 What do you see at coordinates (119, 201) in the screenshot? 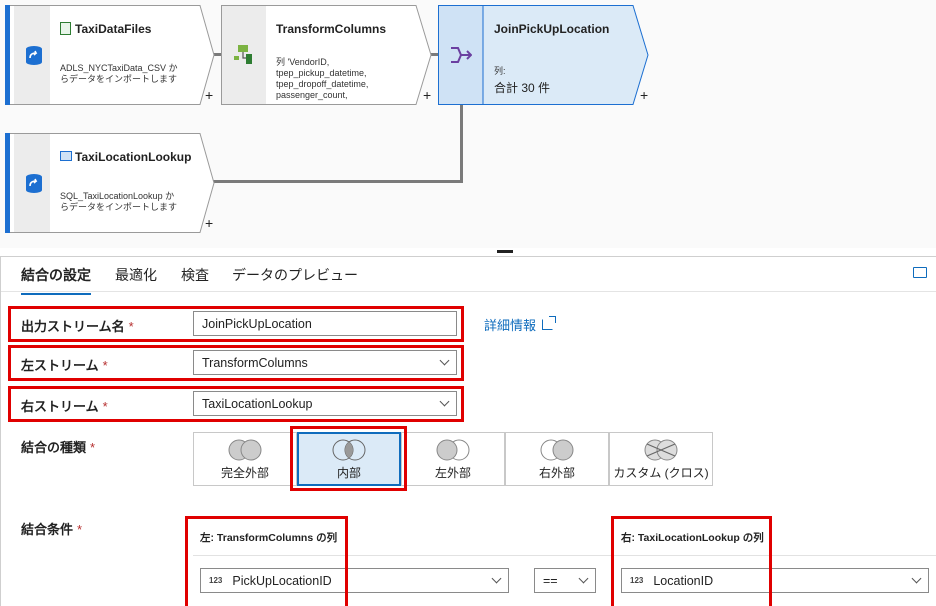
I see `node-description: SQL_TaxiLocationLookup からデータをインポートします` at bounding box center [119, 201].